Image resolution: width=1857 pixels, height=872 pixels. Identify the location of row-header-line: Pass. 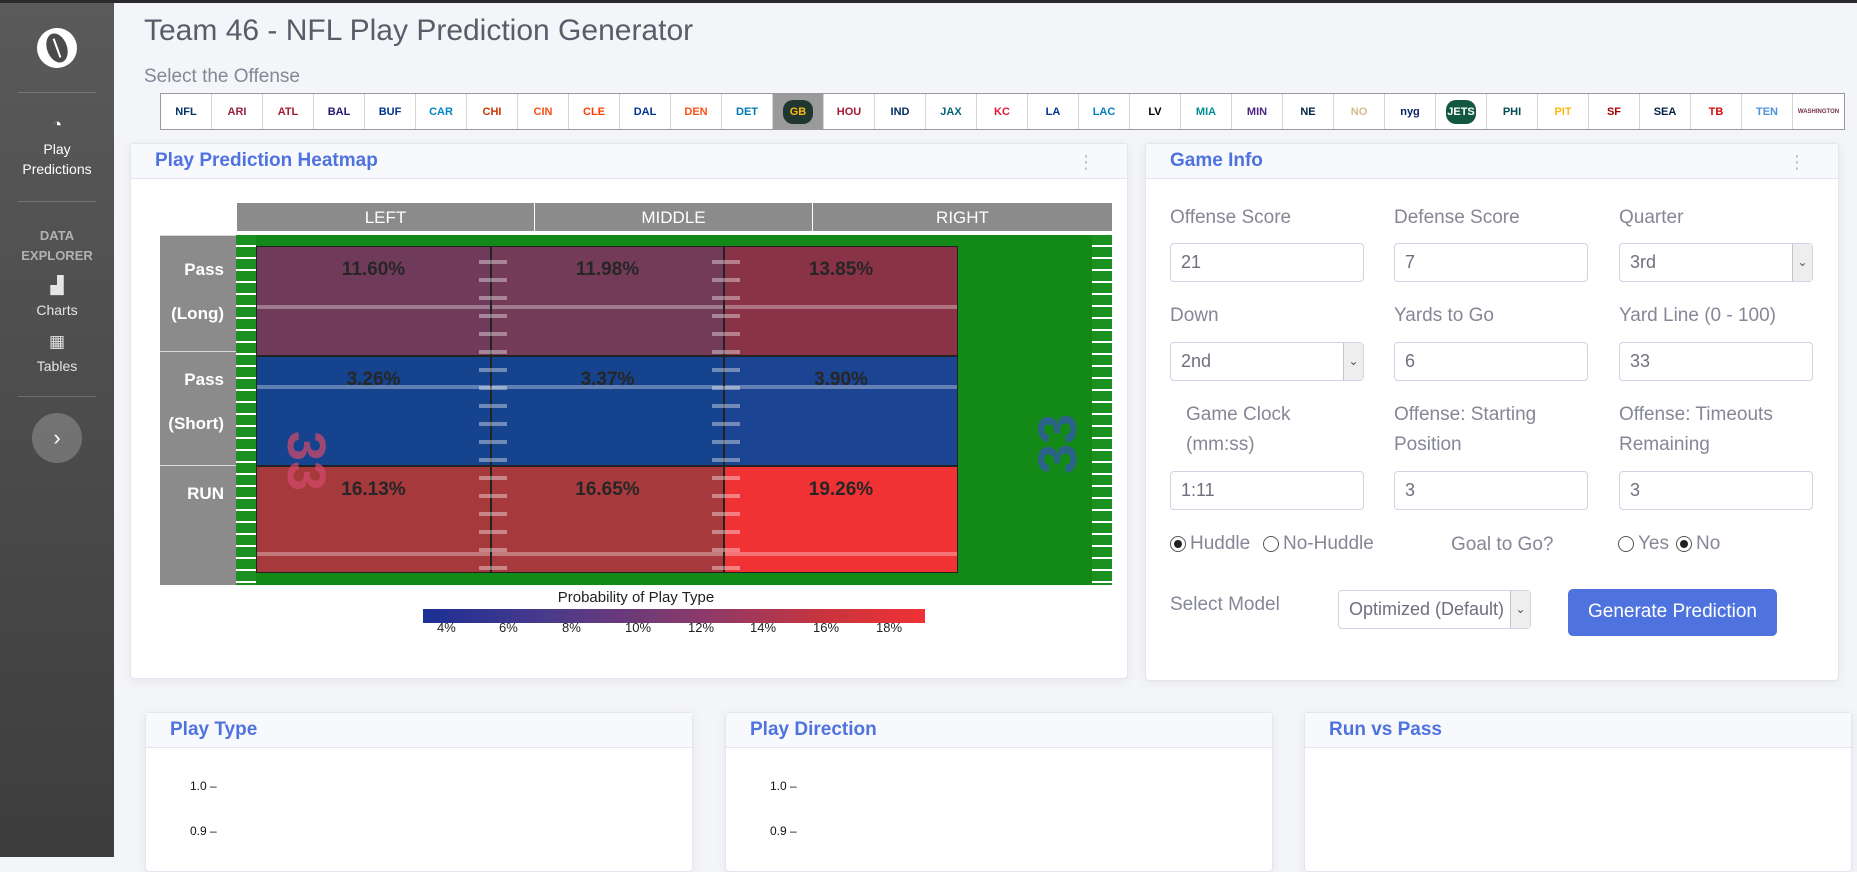
(204, 379).